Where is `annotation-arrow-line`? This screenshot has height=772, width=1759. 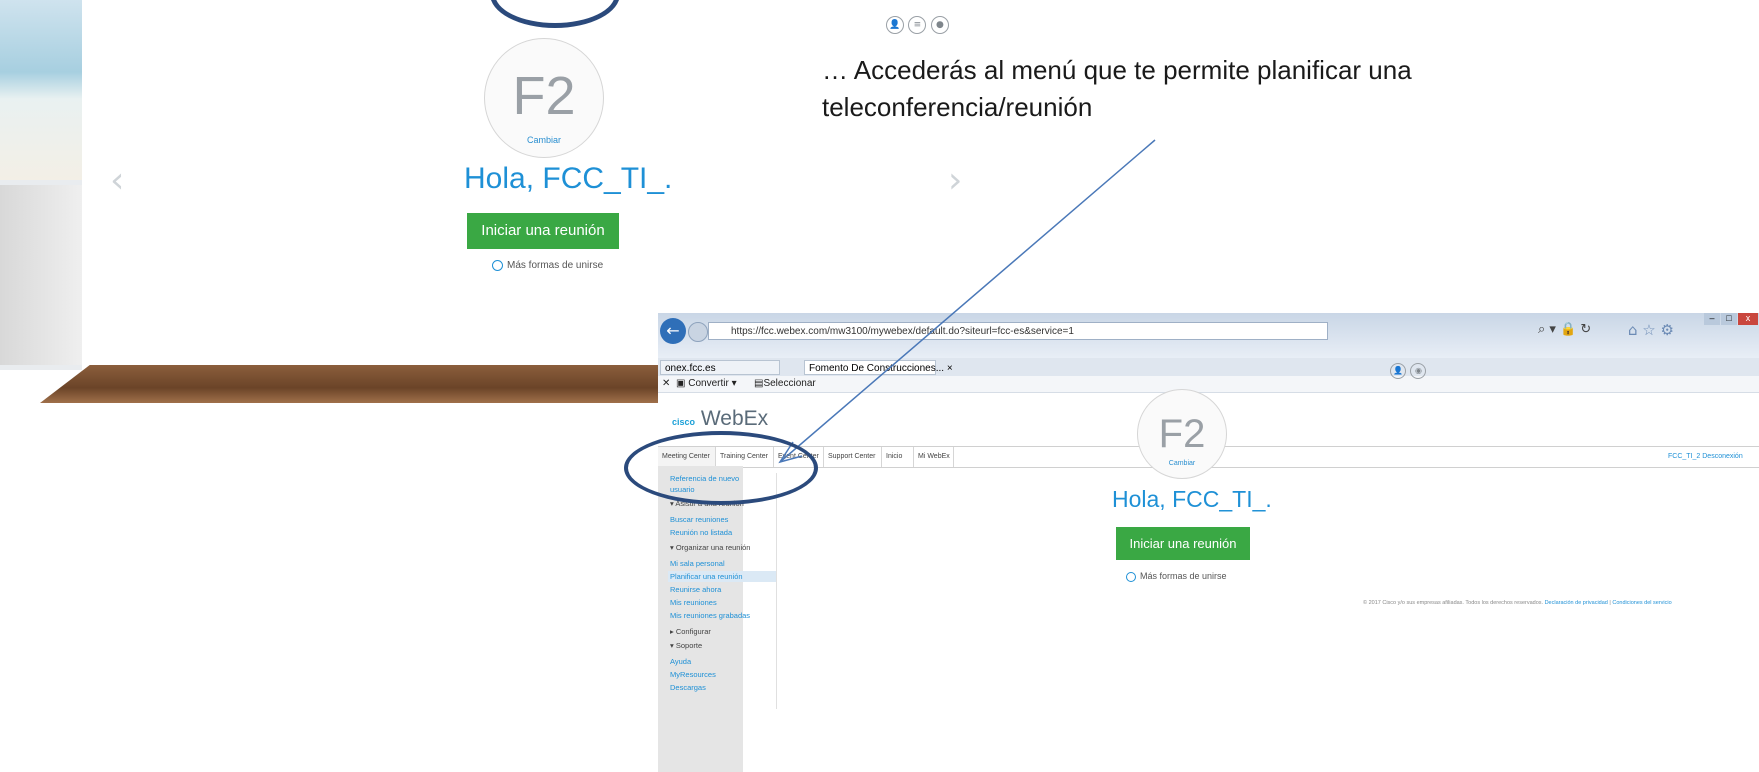
annotation-arrow-line is located at coordinates (967, 301).